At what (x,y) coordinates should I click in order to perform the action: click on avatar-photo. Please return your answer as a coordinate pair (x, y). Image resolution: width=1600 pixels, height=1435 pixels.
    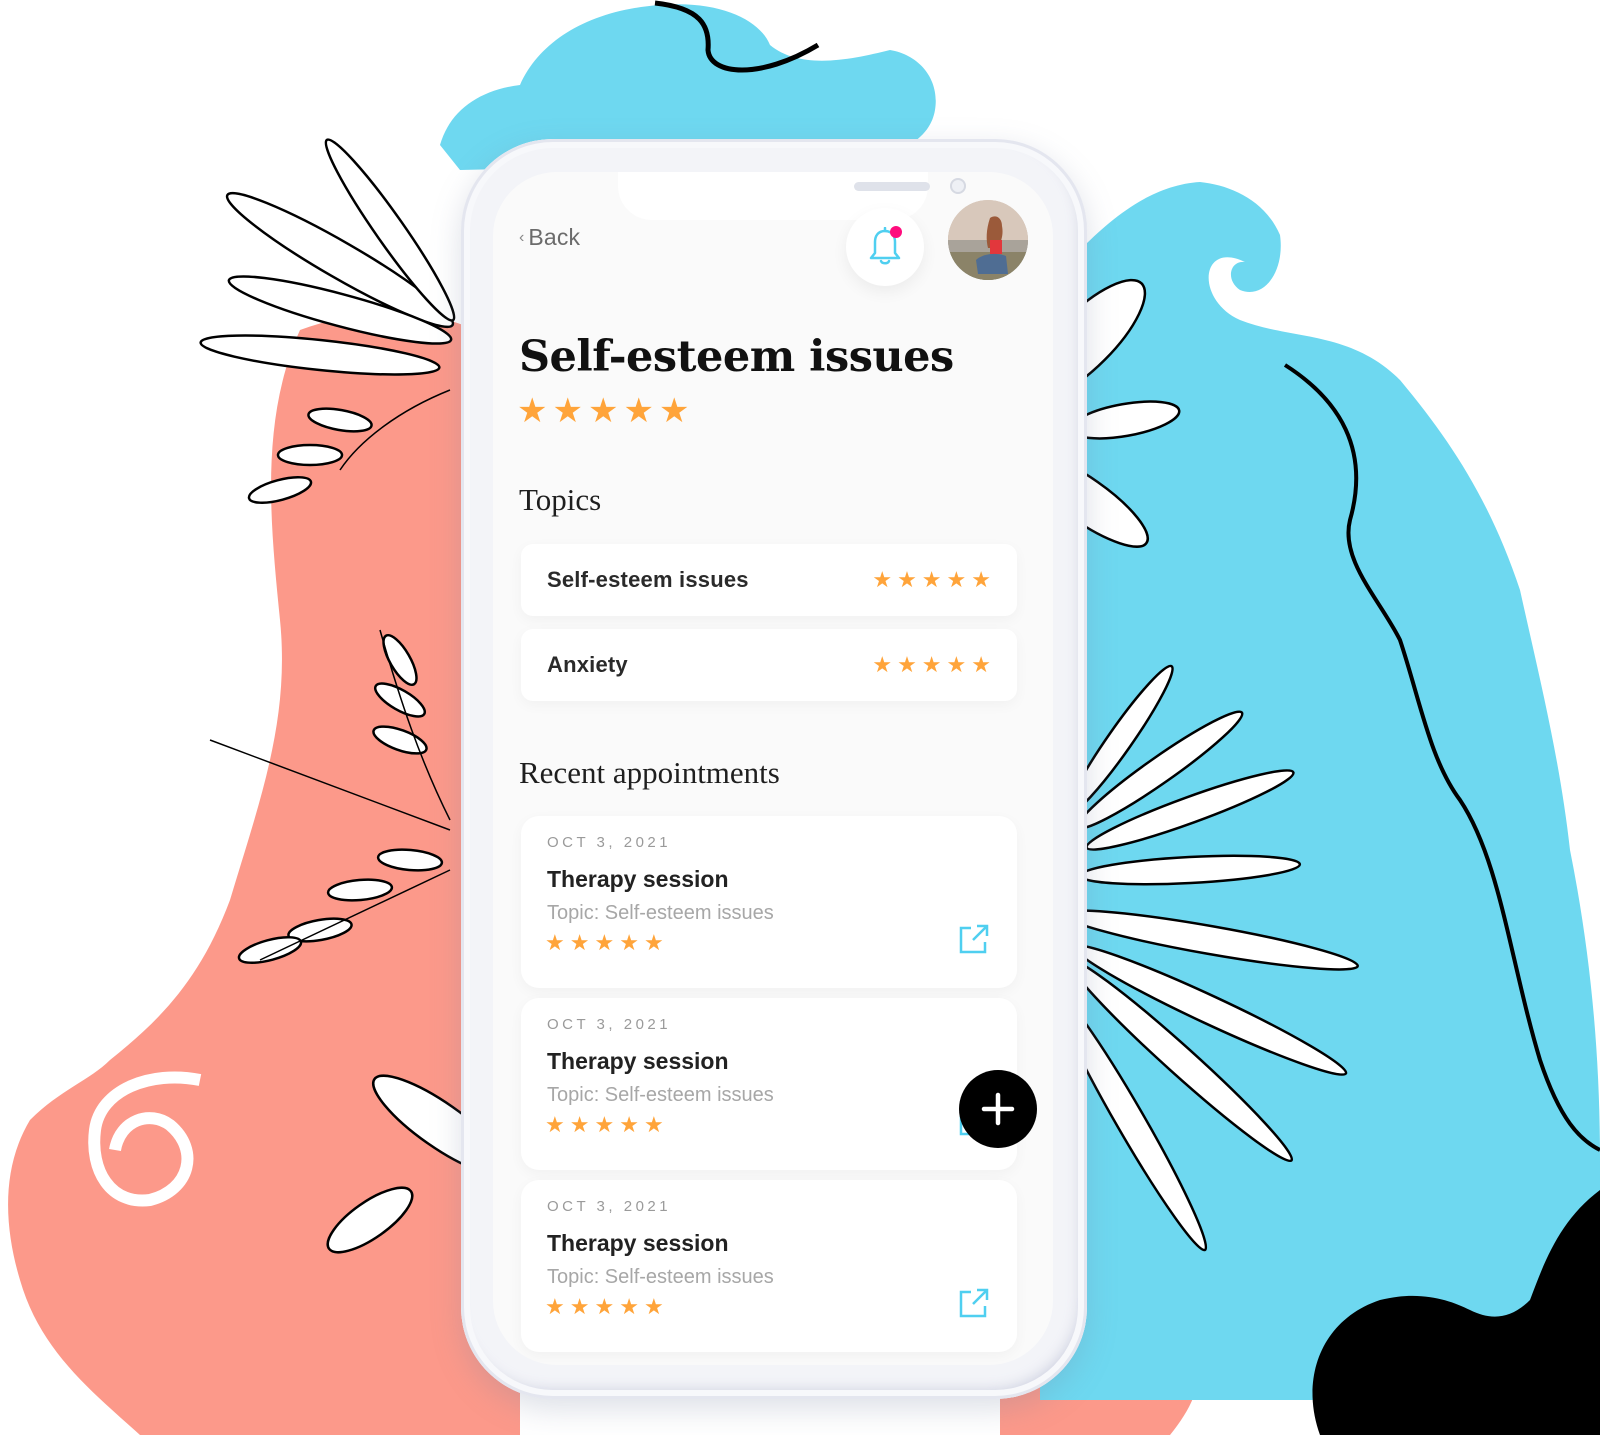
    Looking at the image, I should click on (988, 240).